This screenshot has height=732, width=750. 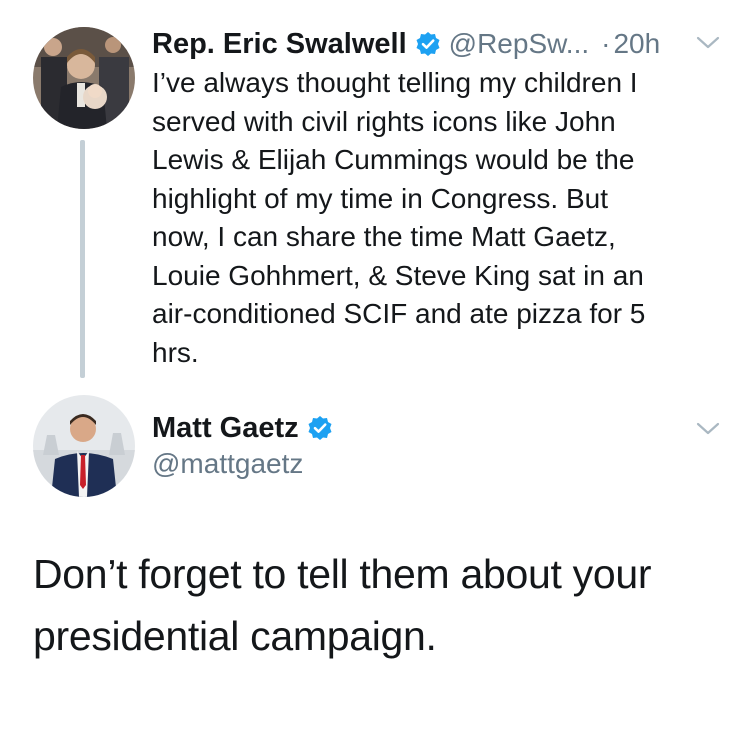 What do you see at coordinates (227, 464) in the screenshot?
I see `reply-author-handle: @mattgaetz` at bounding box center [227, 464].